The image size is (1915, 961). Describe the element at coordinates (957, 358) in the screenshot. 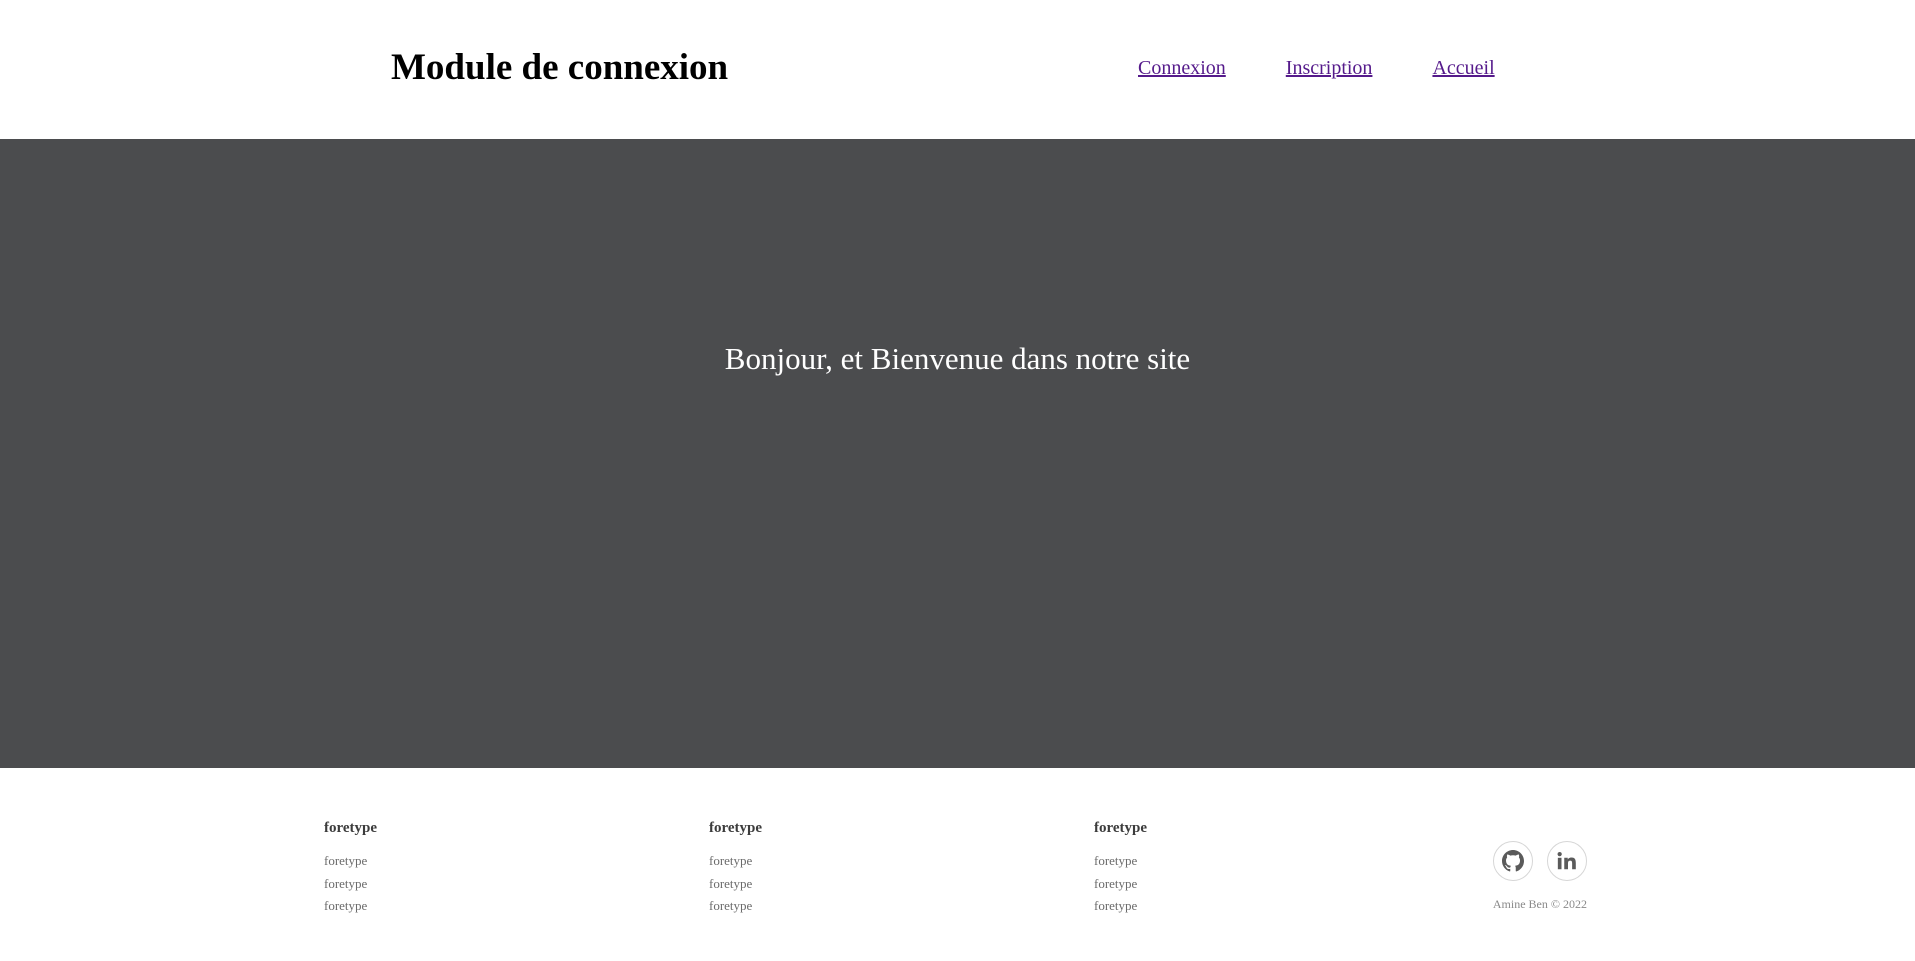

I see `welcome-message: Bonjour, et Bienvenue dans notre site` at that location.